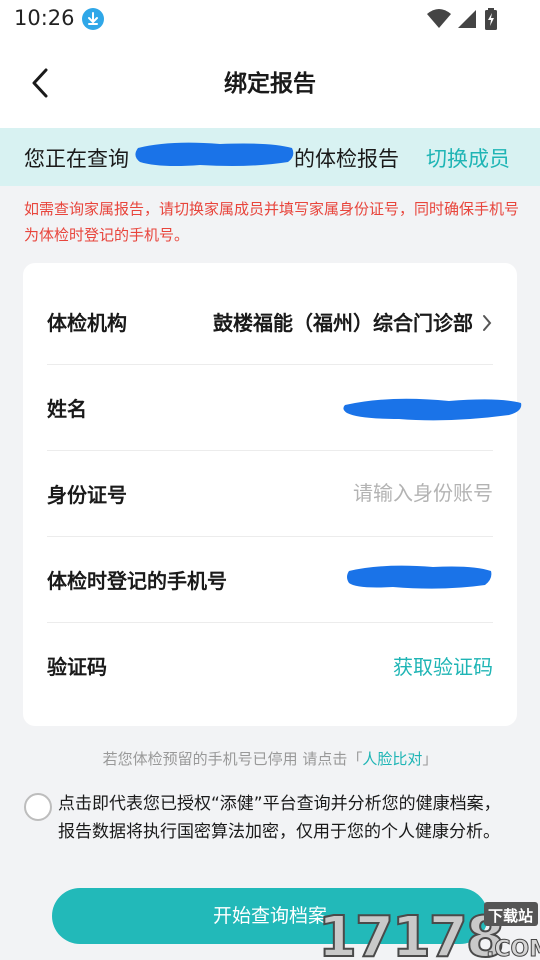 The height and width of the screenshot is (960, 540). Describe the element at coordinates (378, 493) in the screenshot. I see `id-number-input` at that location.